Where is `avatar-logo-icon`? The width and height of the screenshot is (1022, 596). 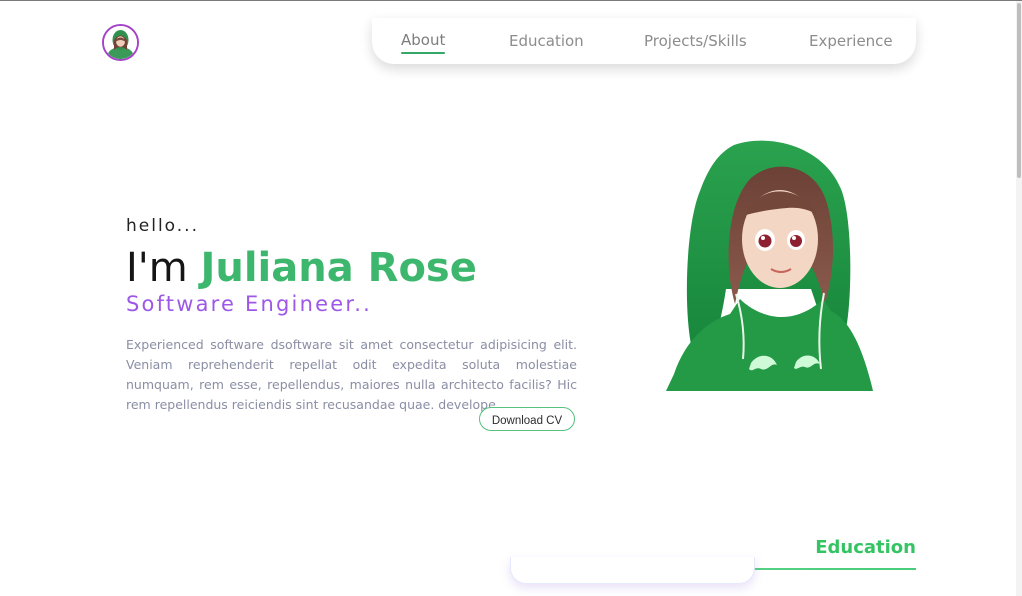 avatar-logo-icon is located at coordinates (120, 42).